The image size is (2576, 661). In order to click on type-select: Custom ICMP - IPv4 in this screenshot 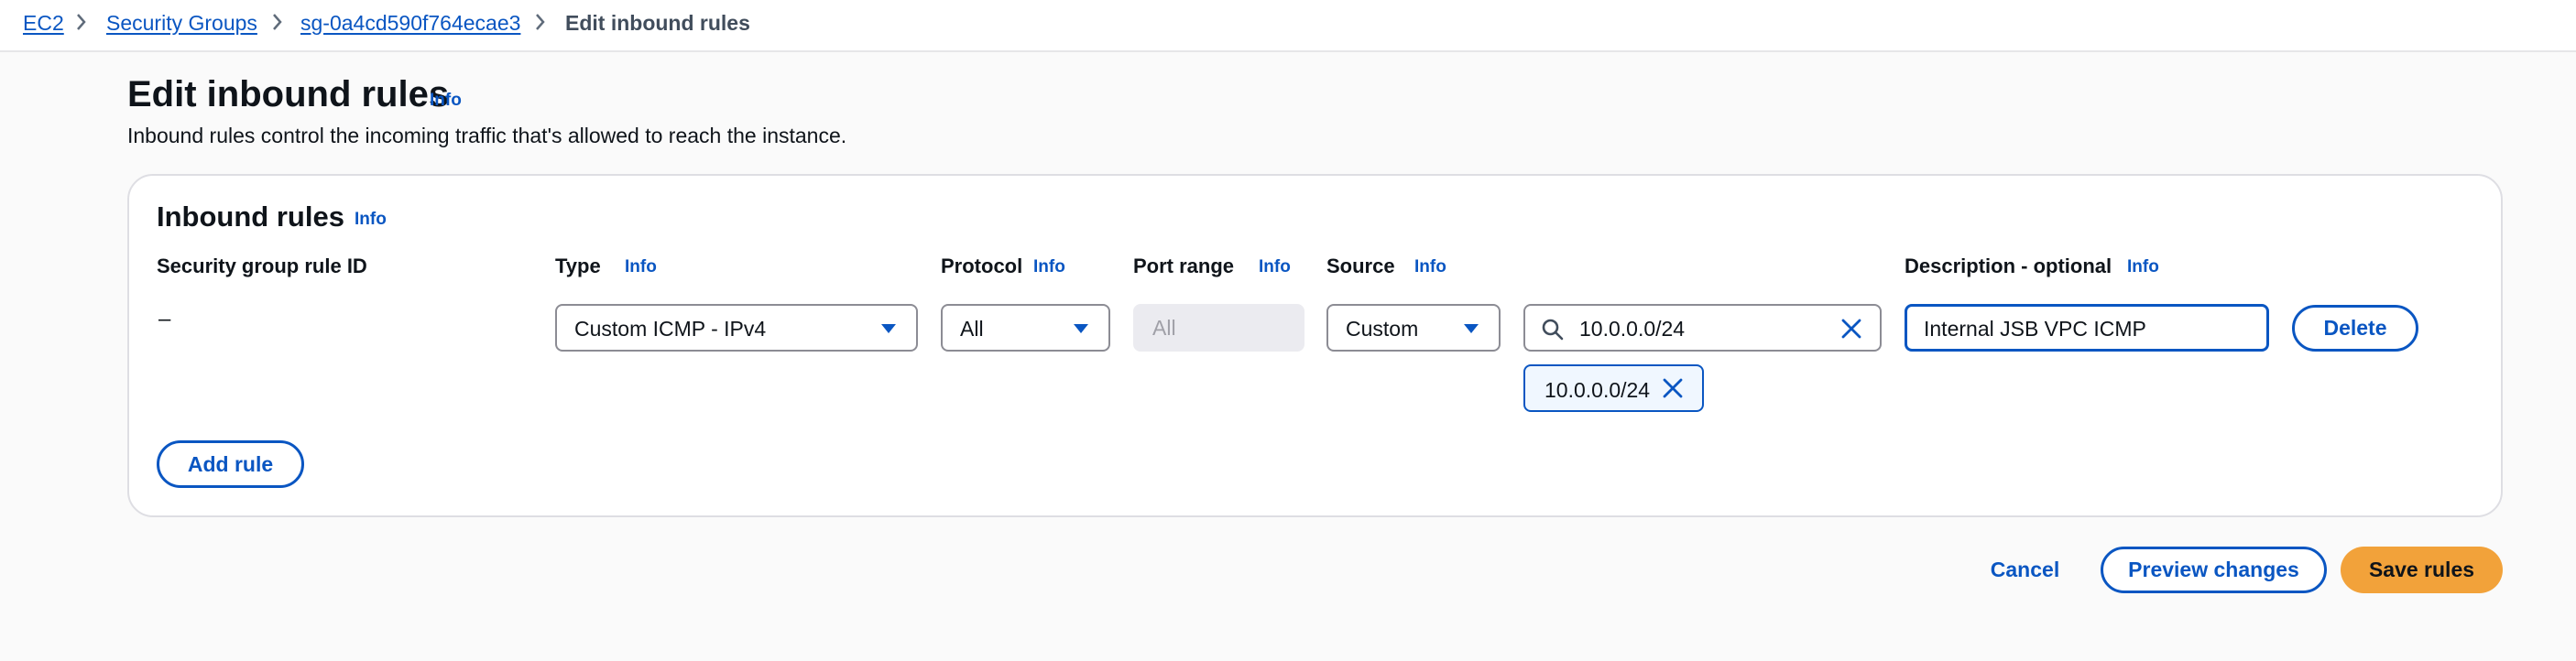, I will do `click(736, 328)`.